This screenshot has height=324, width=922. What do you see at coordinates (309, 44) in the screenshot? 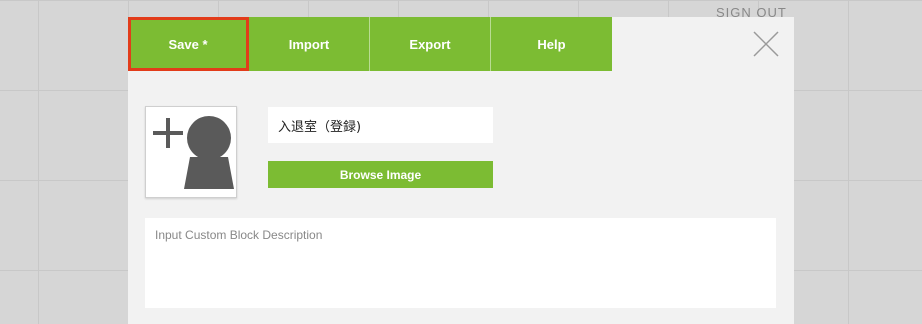
I see `import-button: Import` at bounding box center [309, 44].